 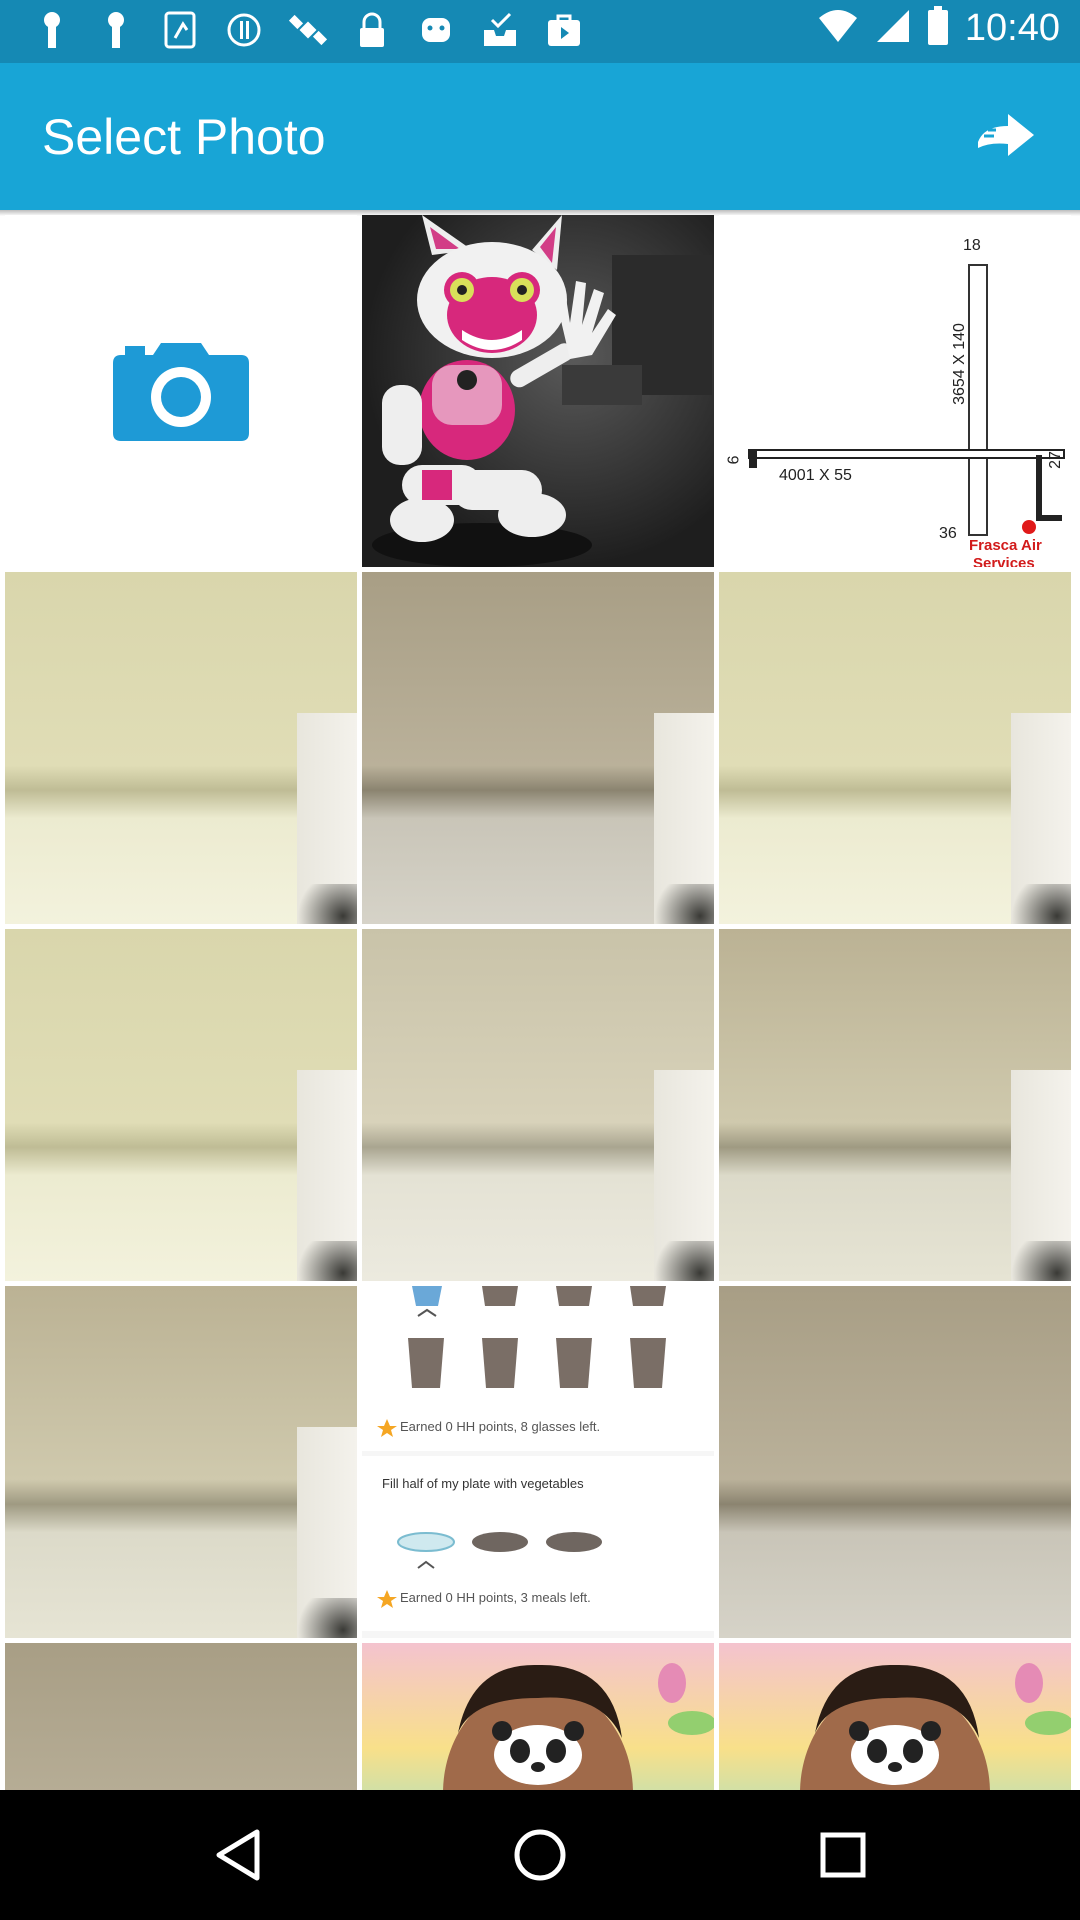 I want to click on satellite-icon, so click(x=308, y=30).